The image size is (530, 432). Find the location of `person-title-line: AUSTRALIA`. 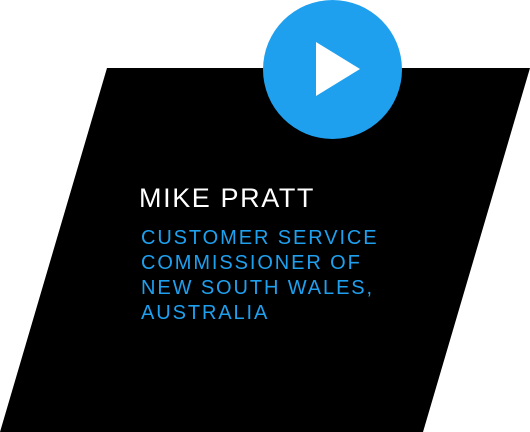

person-title-line: AUSTRALIA is located at coordinates (205, 313).